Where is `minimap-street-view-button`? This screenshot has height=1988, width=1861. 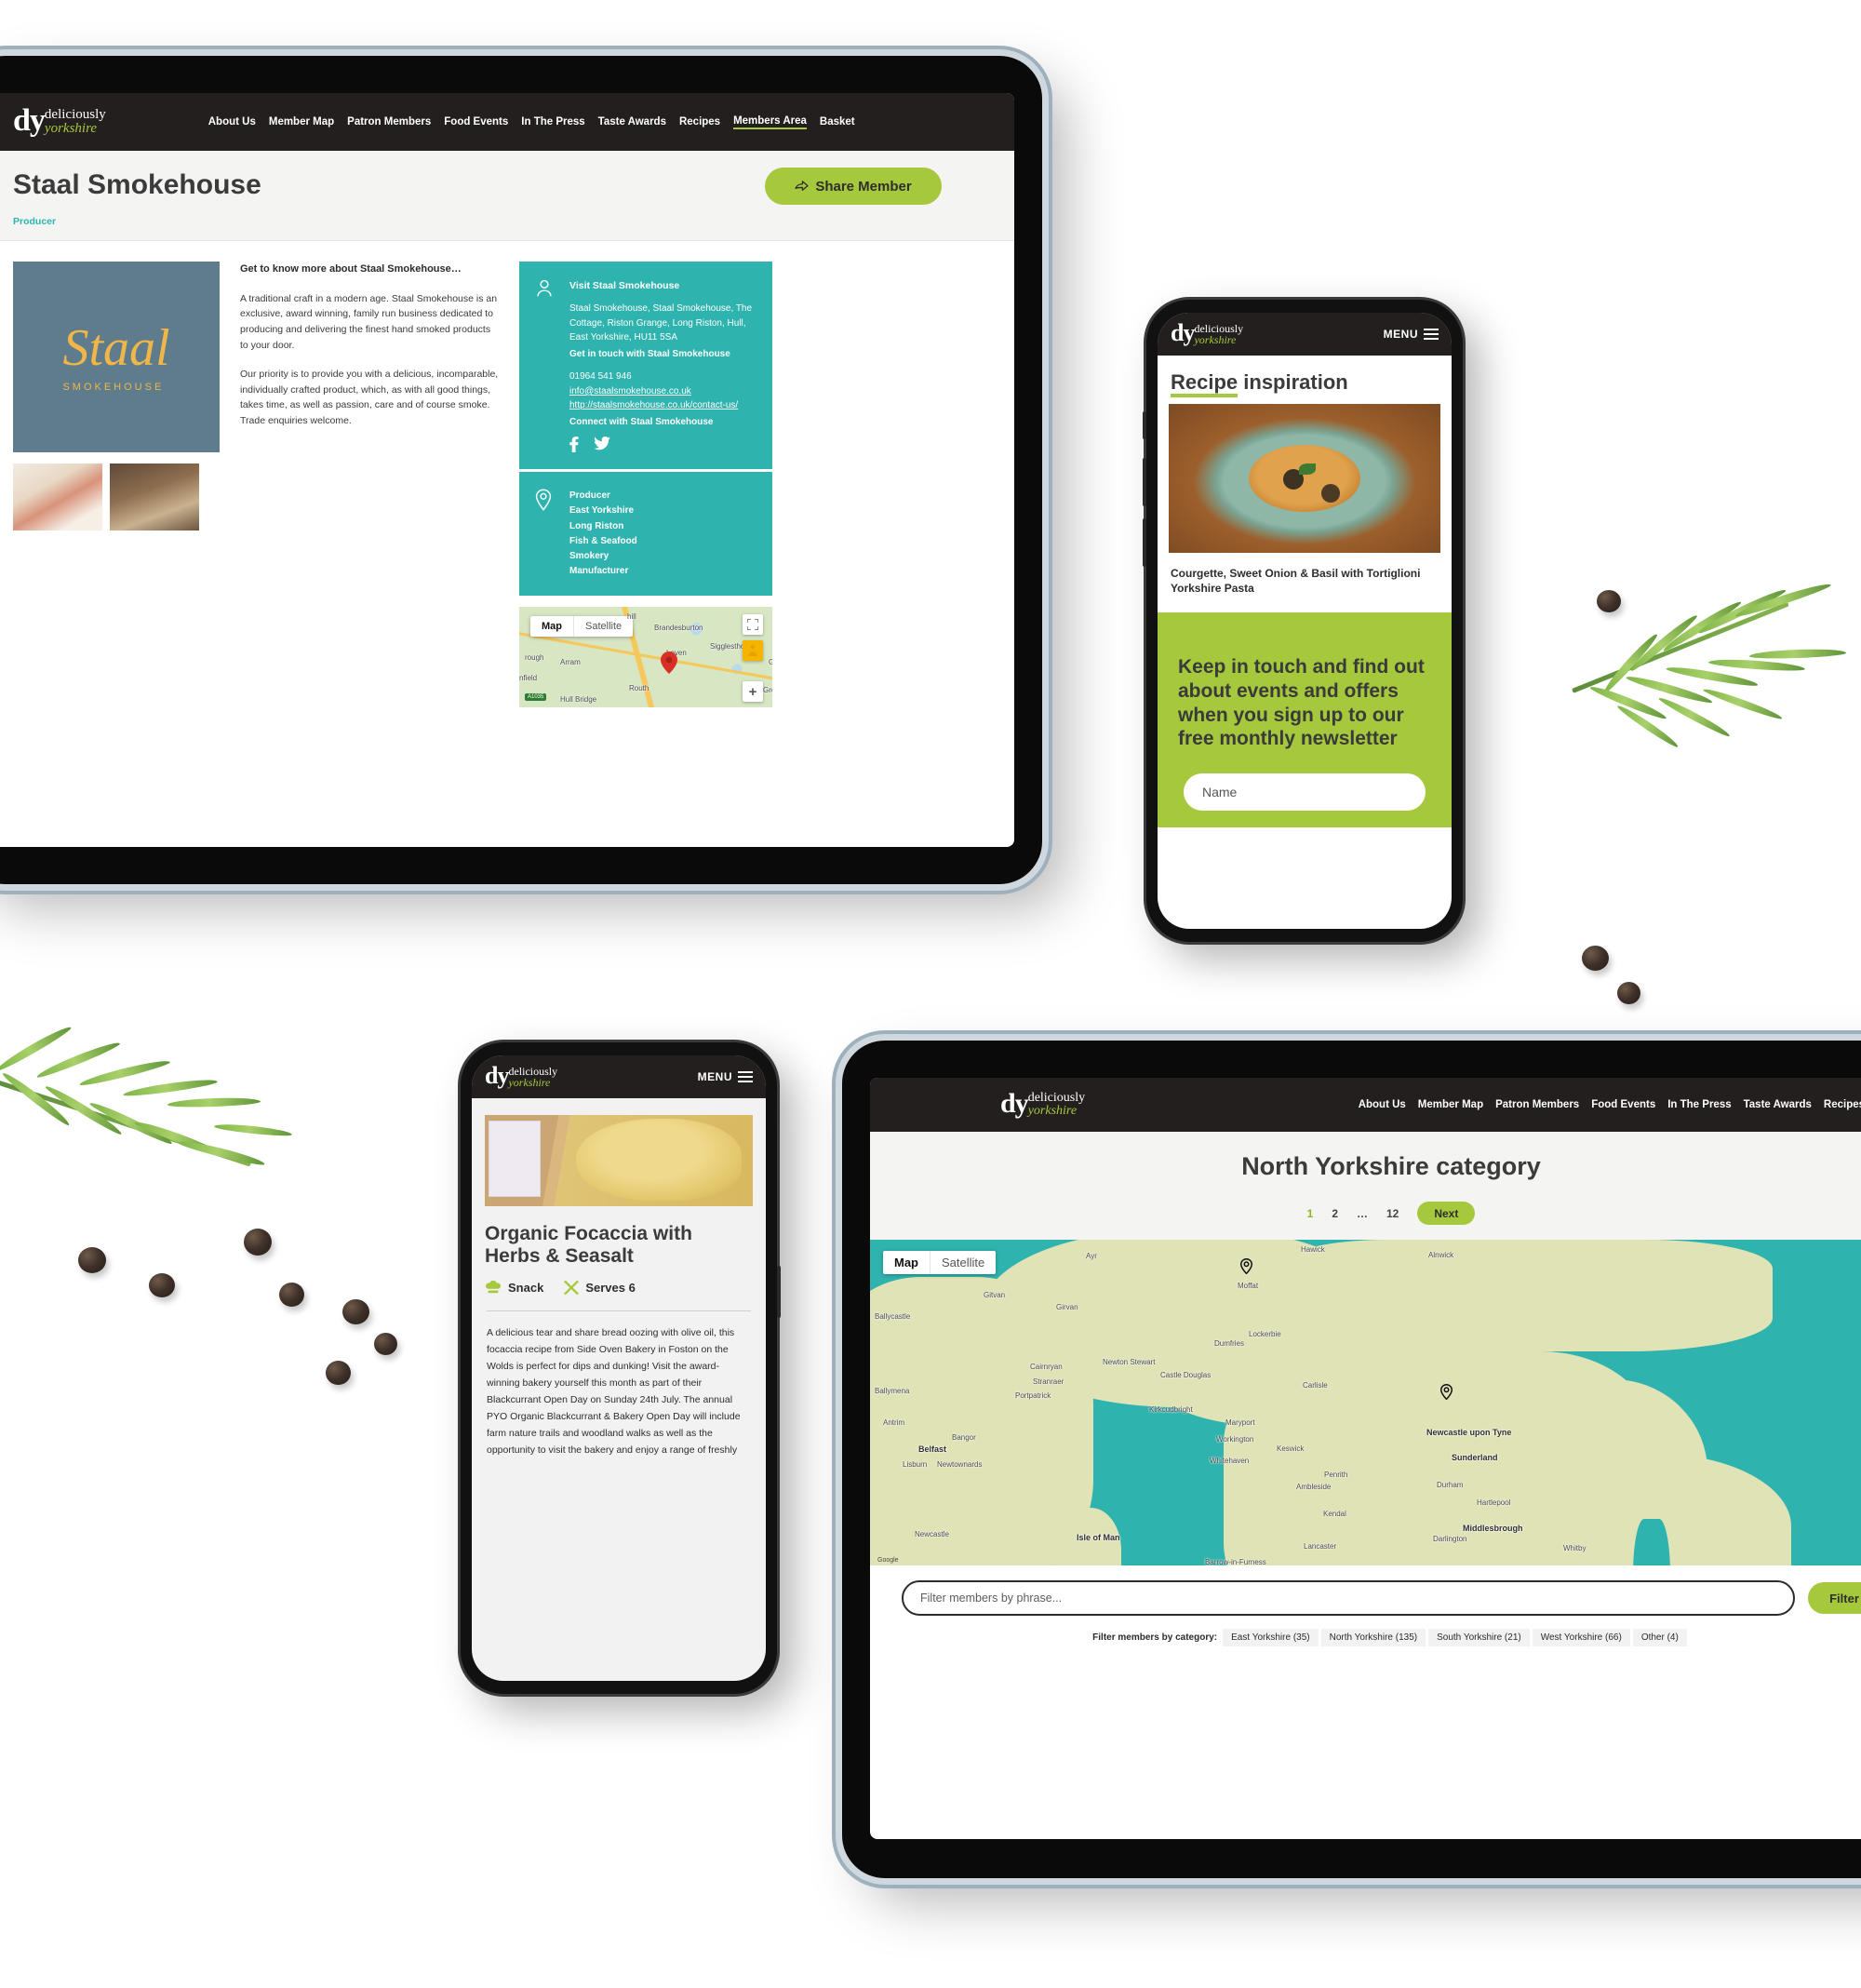
minimap-street-view-button is located at coordinates (753, 651).